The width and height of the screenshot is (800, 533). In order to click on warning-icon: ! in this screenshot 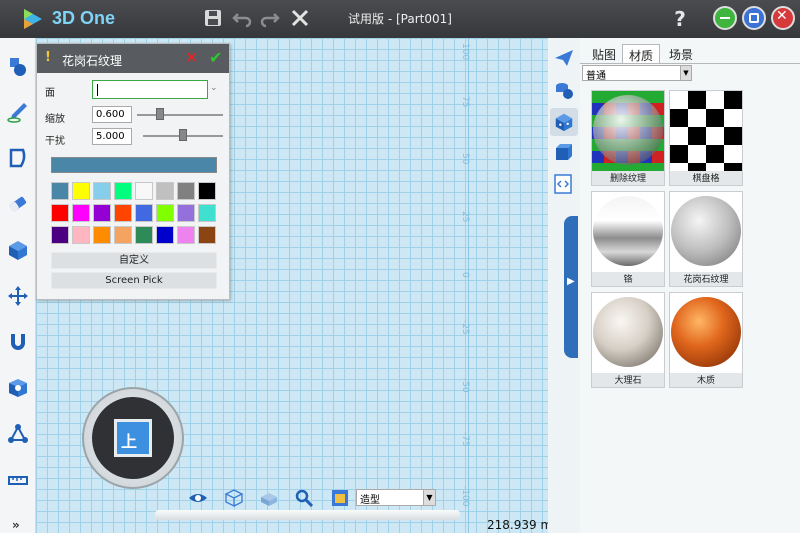, I will do `click(48, 57)`.